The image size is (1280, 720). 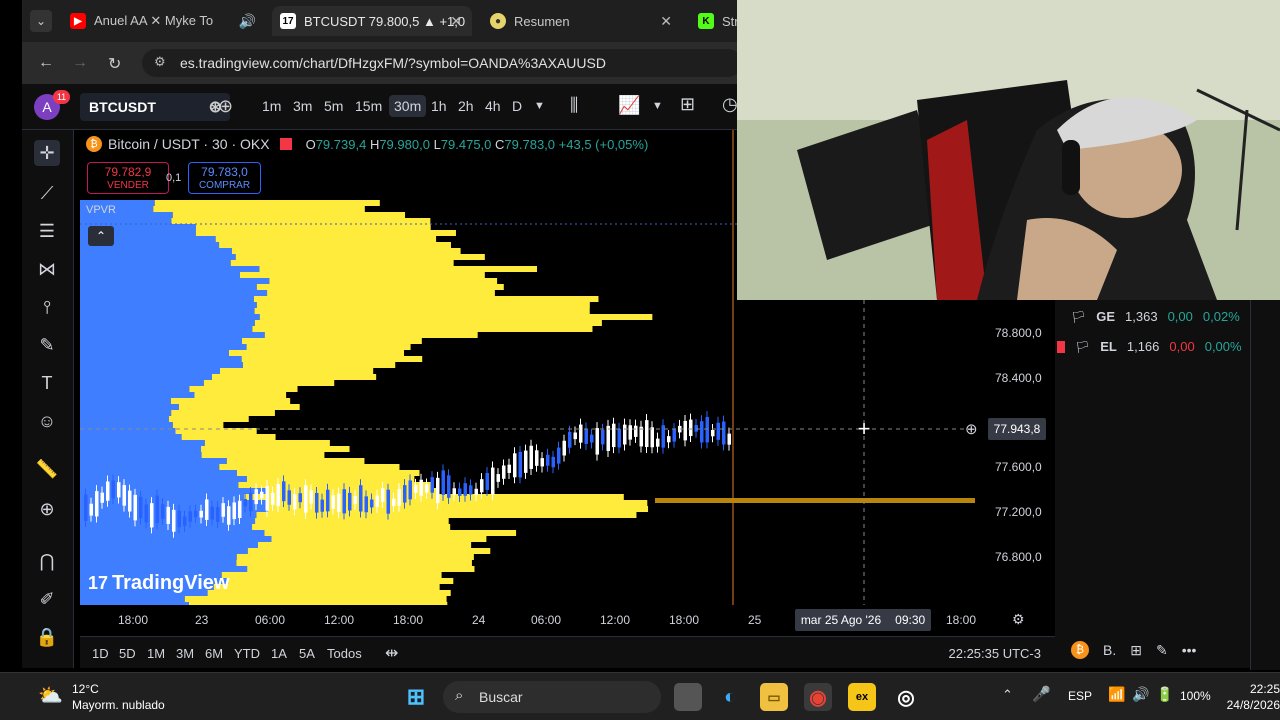 What do you see at coordinates (1149, 346) in the screenshot?
I see `watchlist-row: 🏳 EL 1,166 0,00 0,00%` at bounding box center [1149, 346].